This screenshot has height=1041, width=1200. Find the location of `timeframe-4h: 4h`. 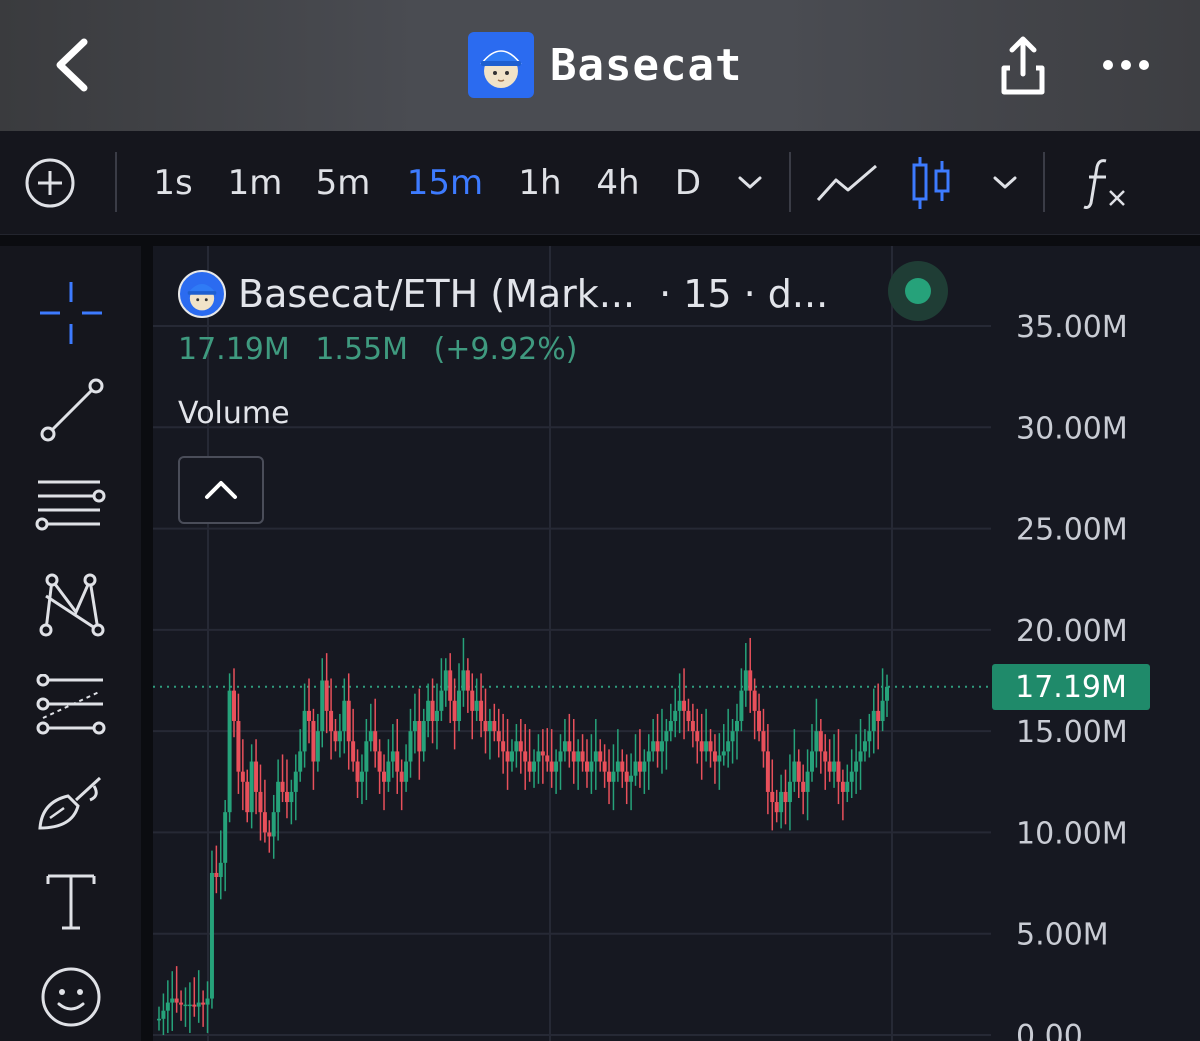

timeframe-4h: 4h is located at coordinates (618, 183).